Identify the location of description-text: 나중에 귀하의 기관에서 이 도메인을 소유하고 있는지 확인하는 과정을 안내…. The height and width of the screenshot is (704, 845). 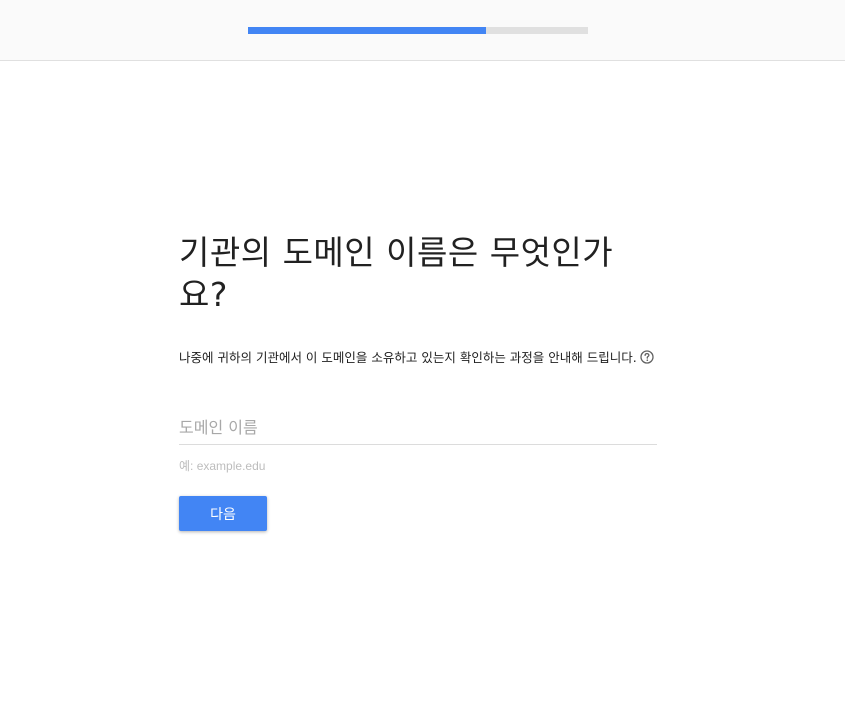
(408, 357).